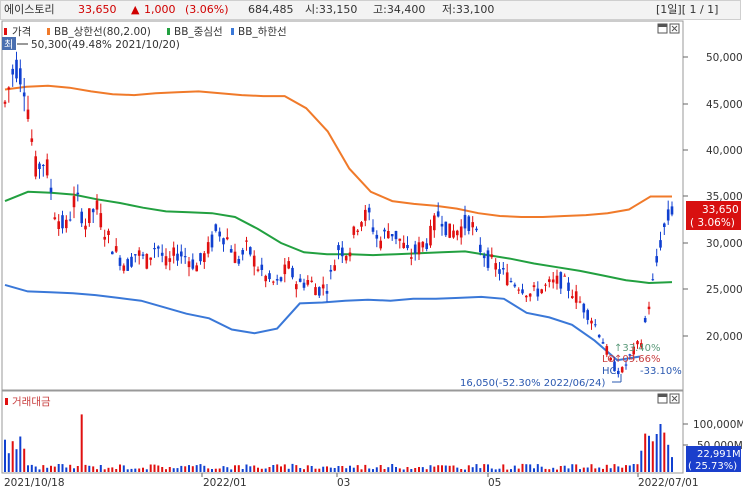 The width and height of the screenshot is (743, 496). Describe the element at coordinates (168, 31) in the screenshot. I see `middle-band-legend-marker` at that location.